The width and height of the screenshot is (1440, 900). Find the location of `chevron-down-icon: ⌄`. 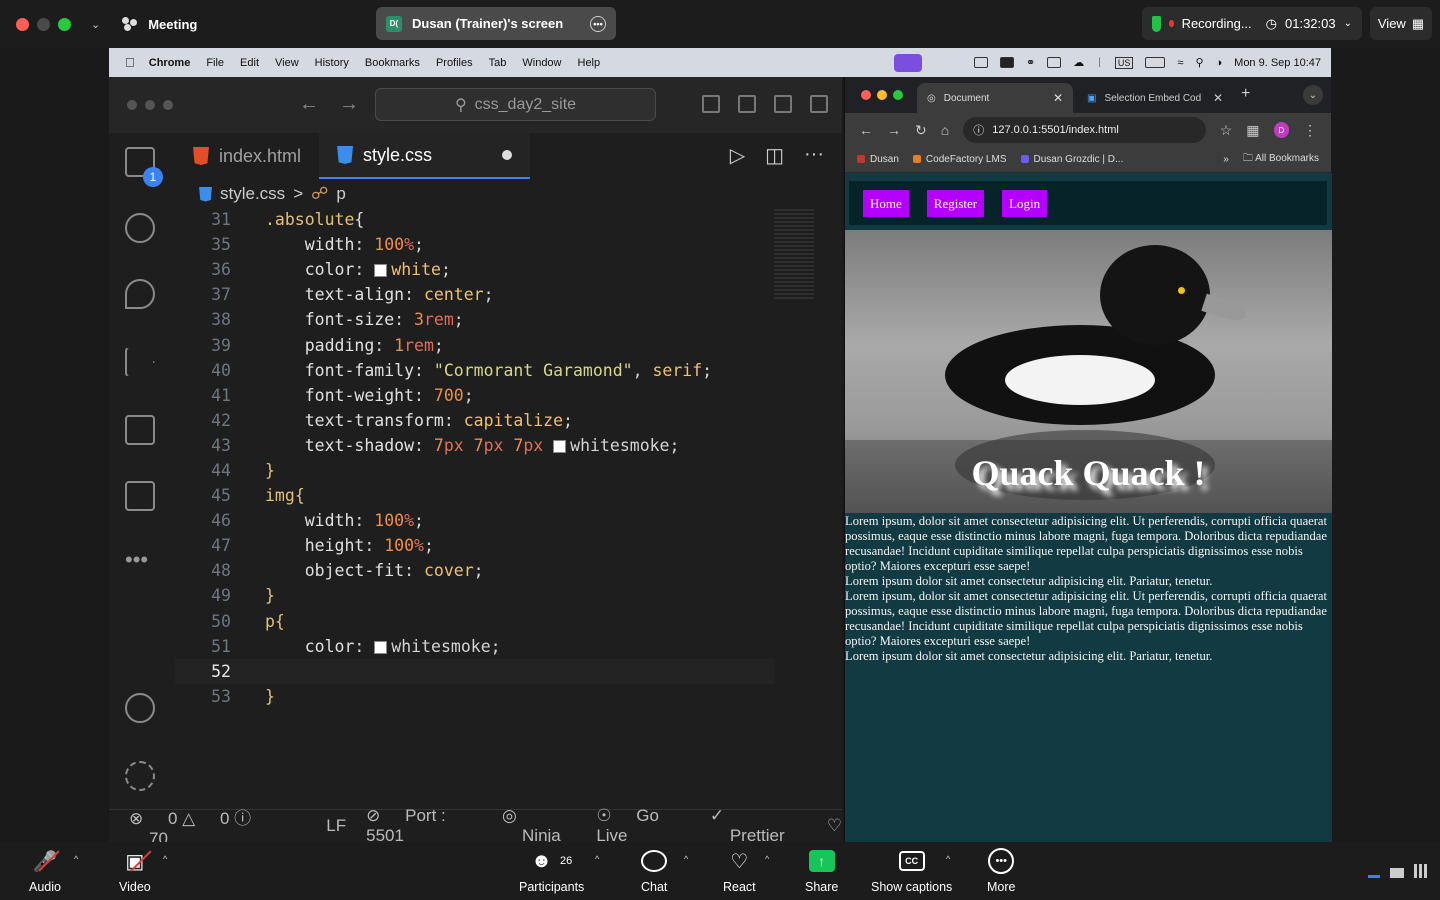

chevron-down-icon: ⌄ is located at coordinates (95, 24).